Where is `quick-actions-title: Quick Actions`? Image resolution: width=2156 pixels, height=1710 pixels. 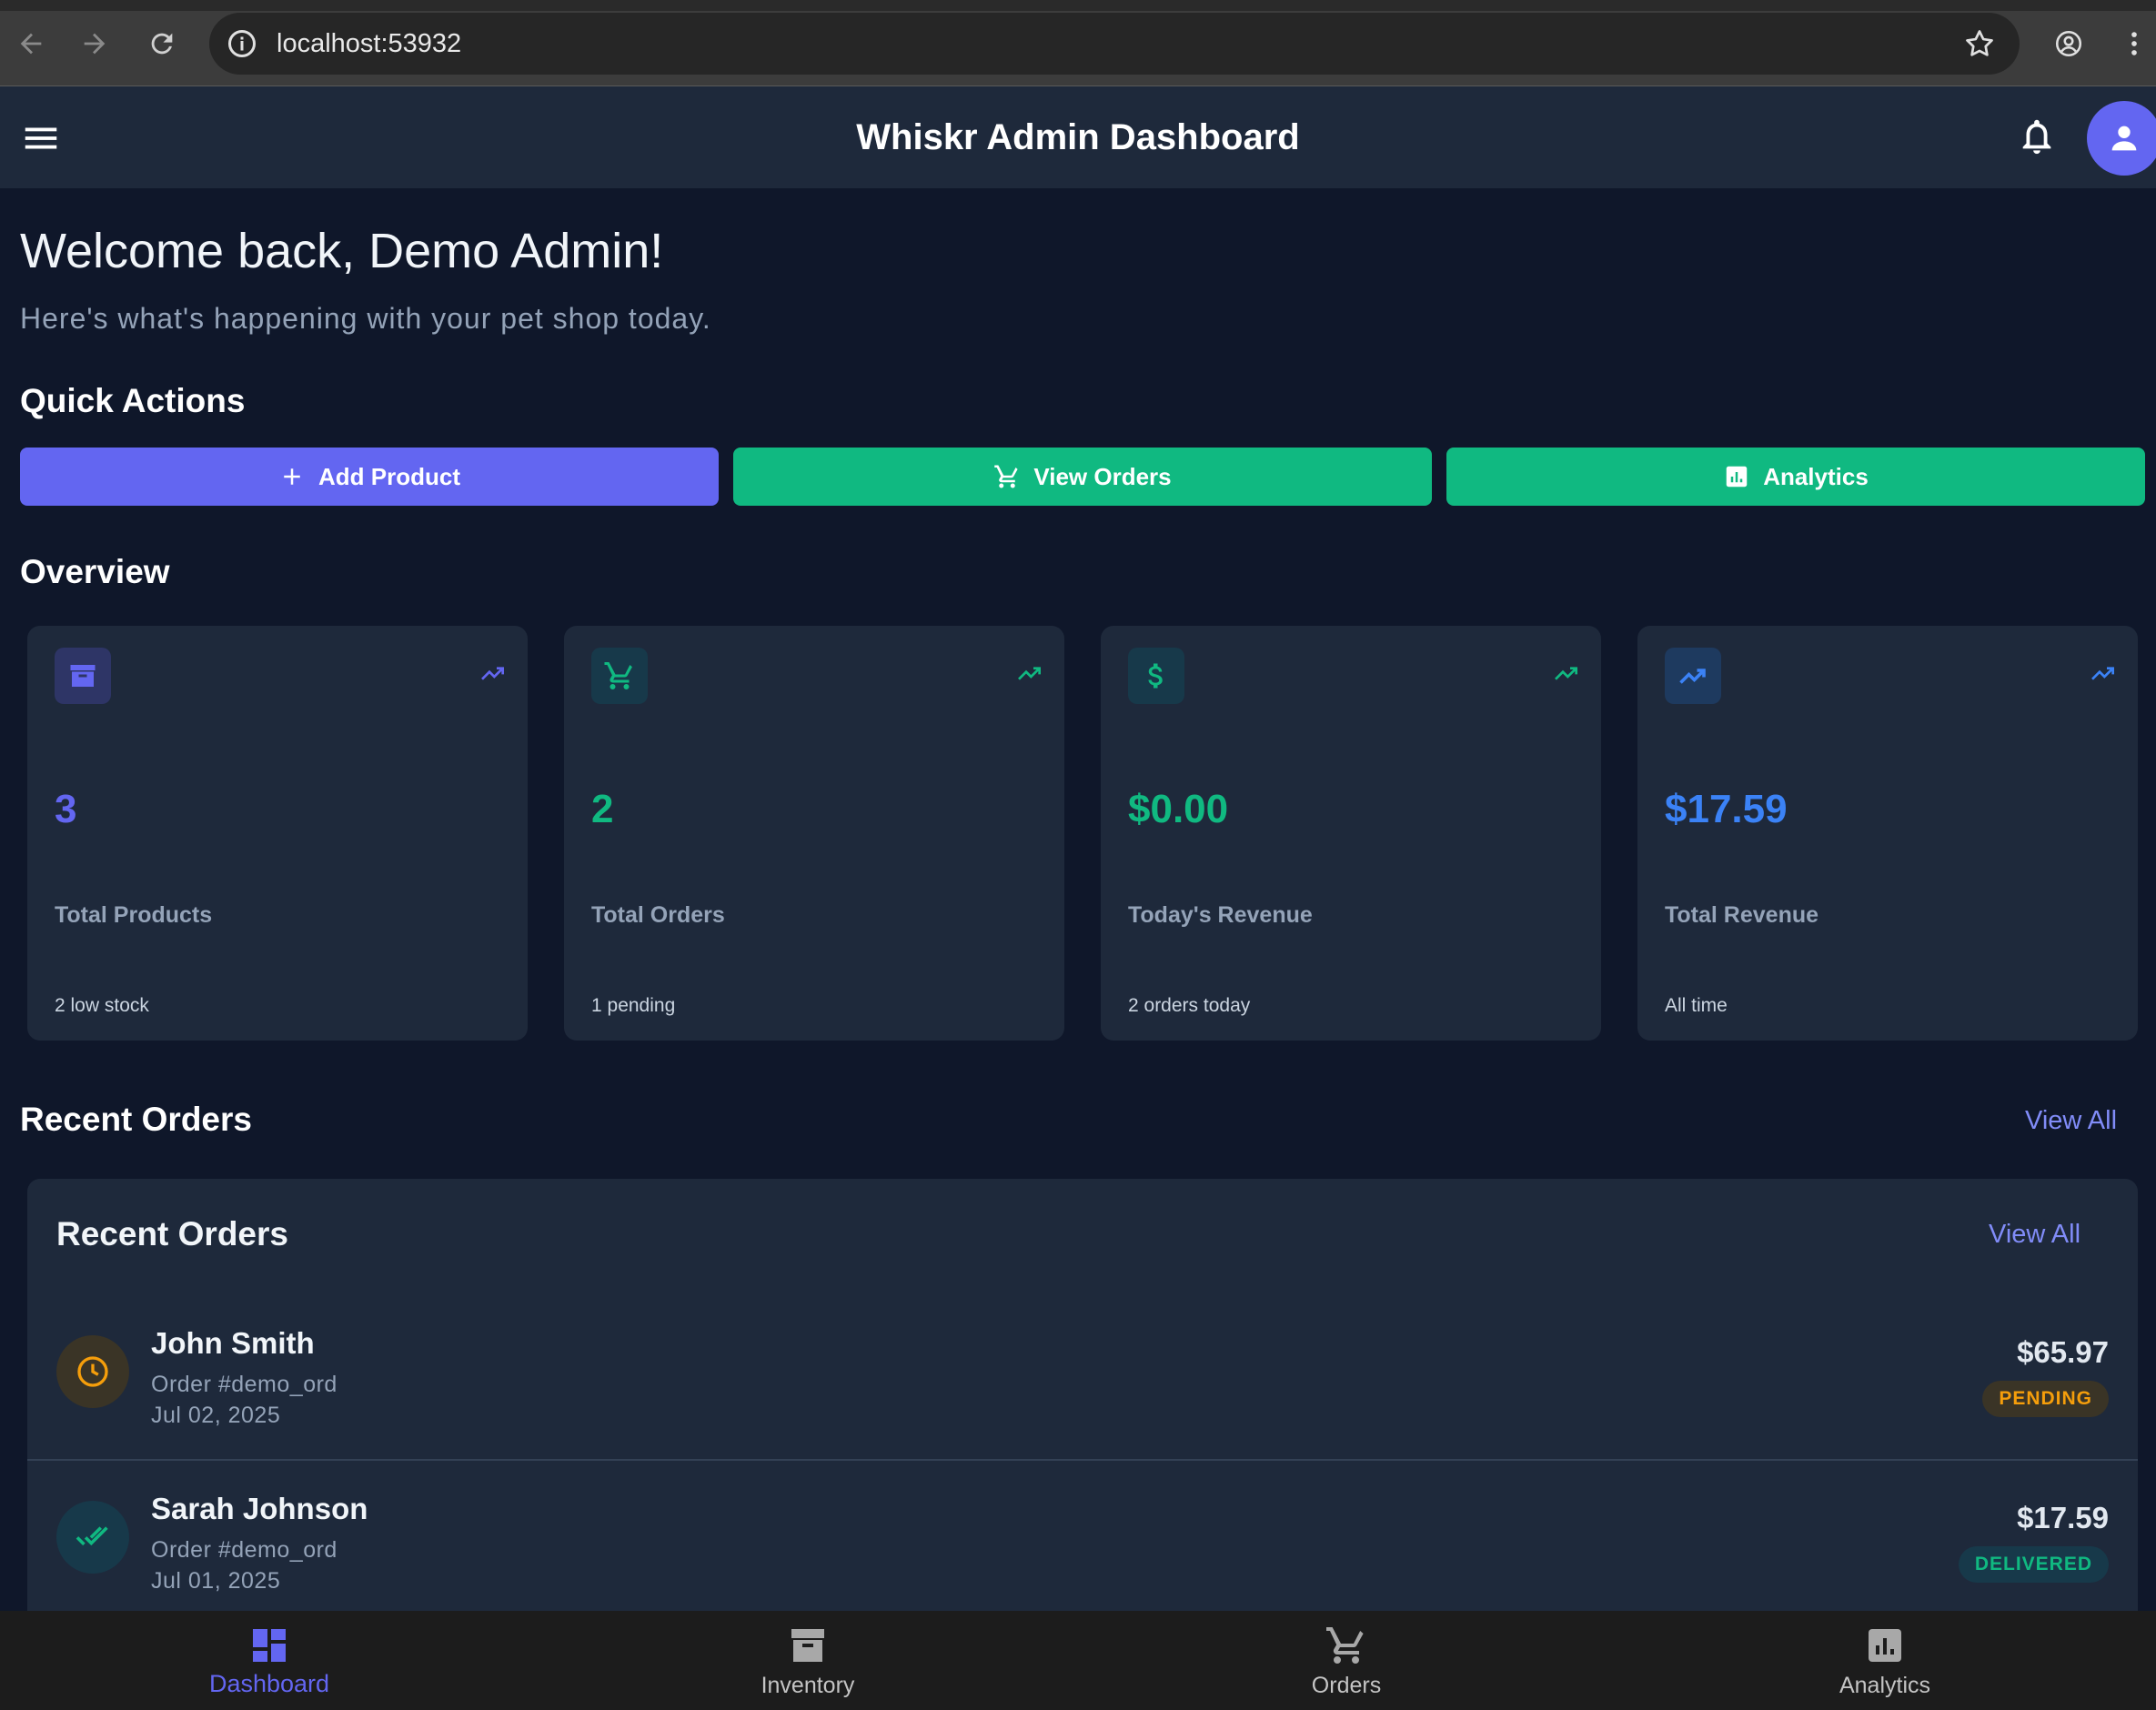 quick-actions-title: Quick Actions is located at coordinates (133, 400).